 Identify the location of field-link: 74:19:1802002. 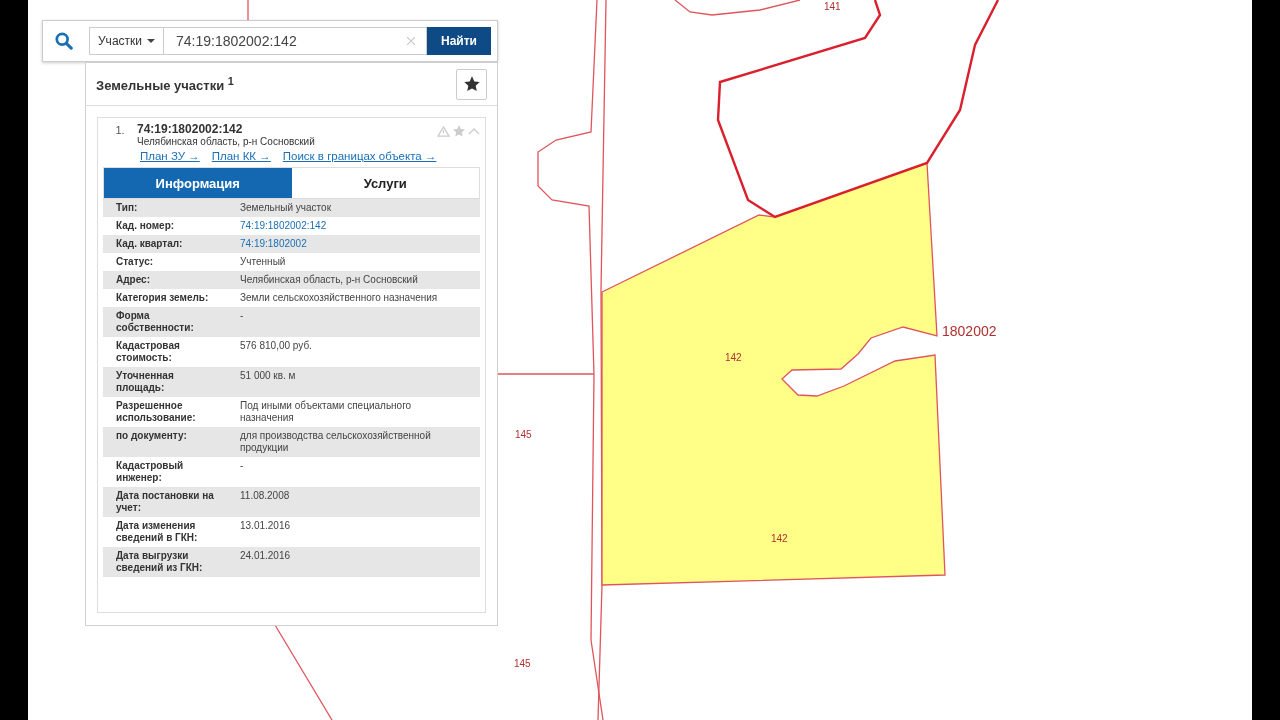
(342, 244).